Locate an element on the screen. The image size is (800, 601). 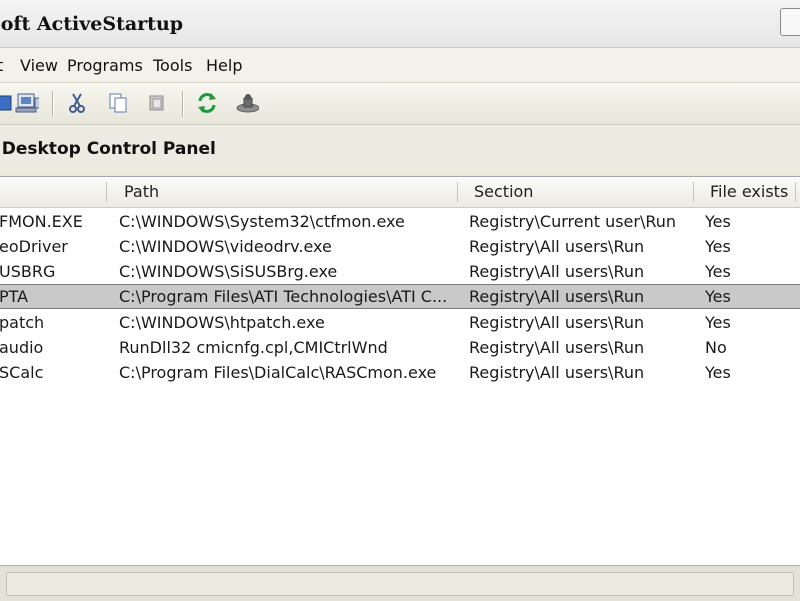
refresh-button is located at coordinates (207, 103).